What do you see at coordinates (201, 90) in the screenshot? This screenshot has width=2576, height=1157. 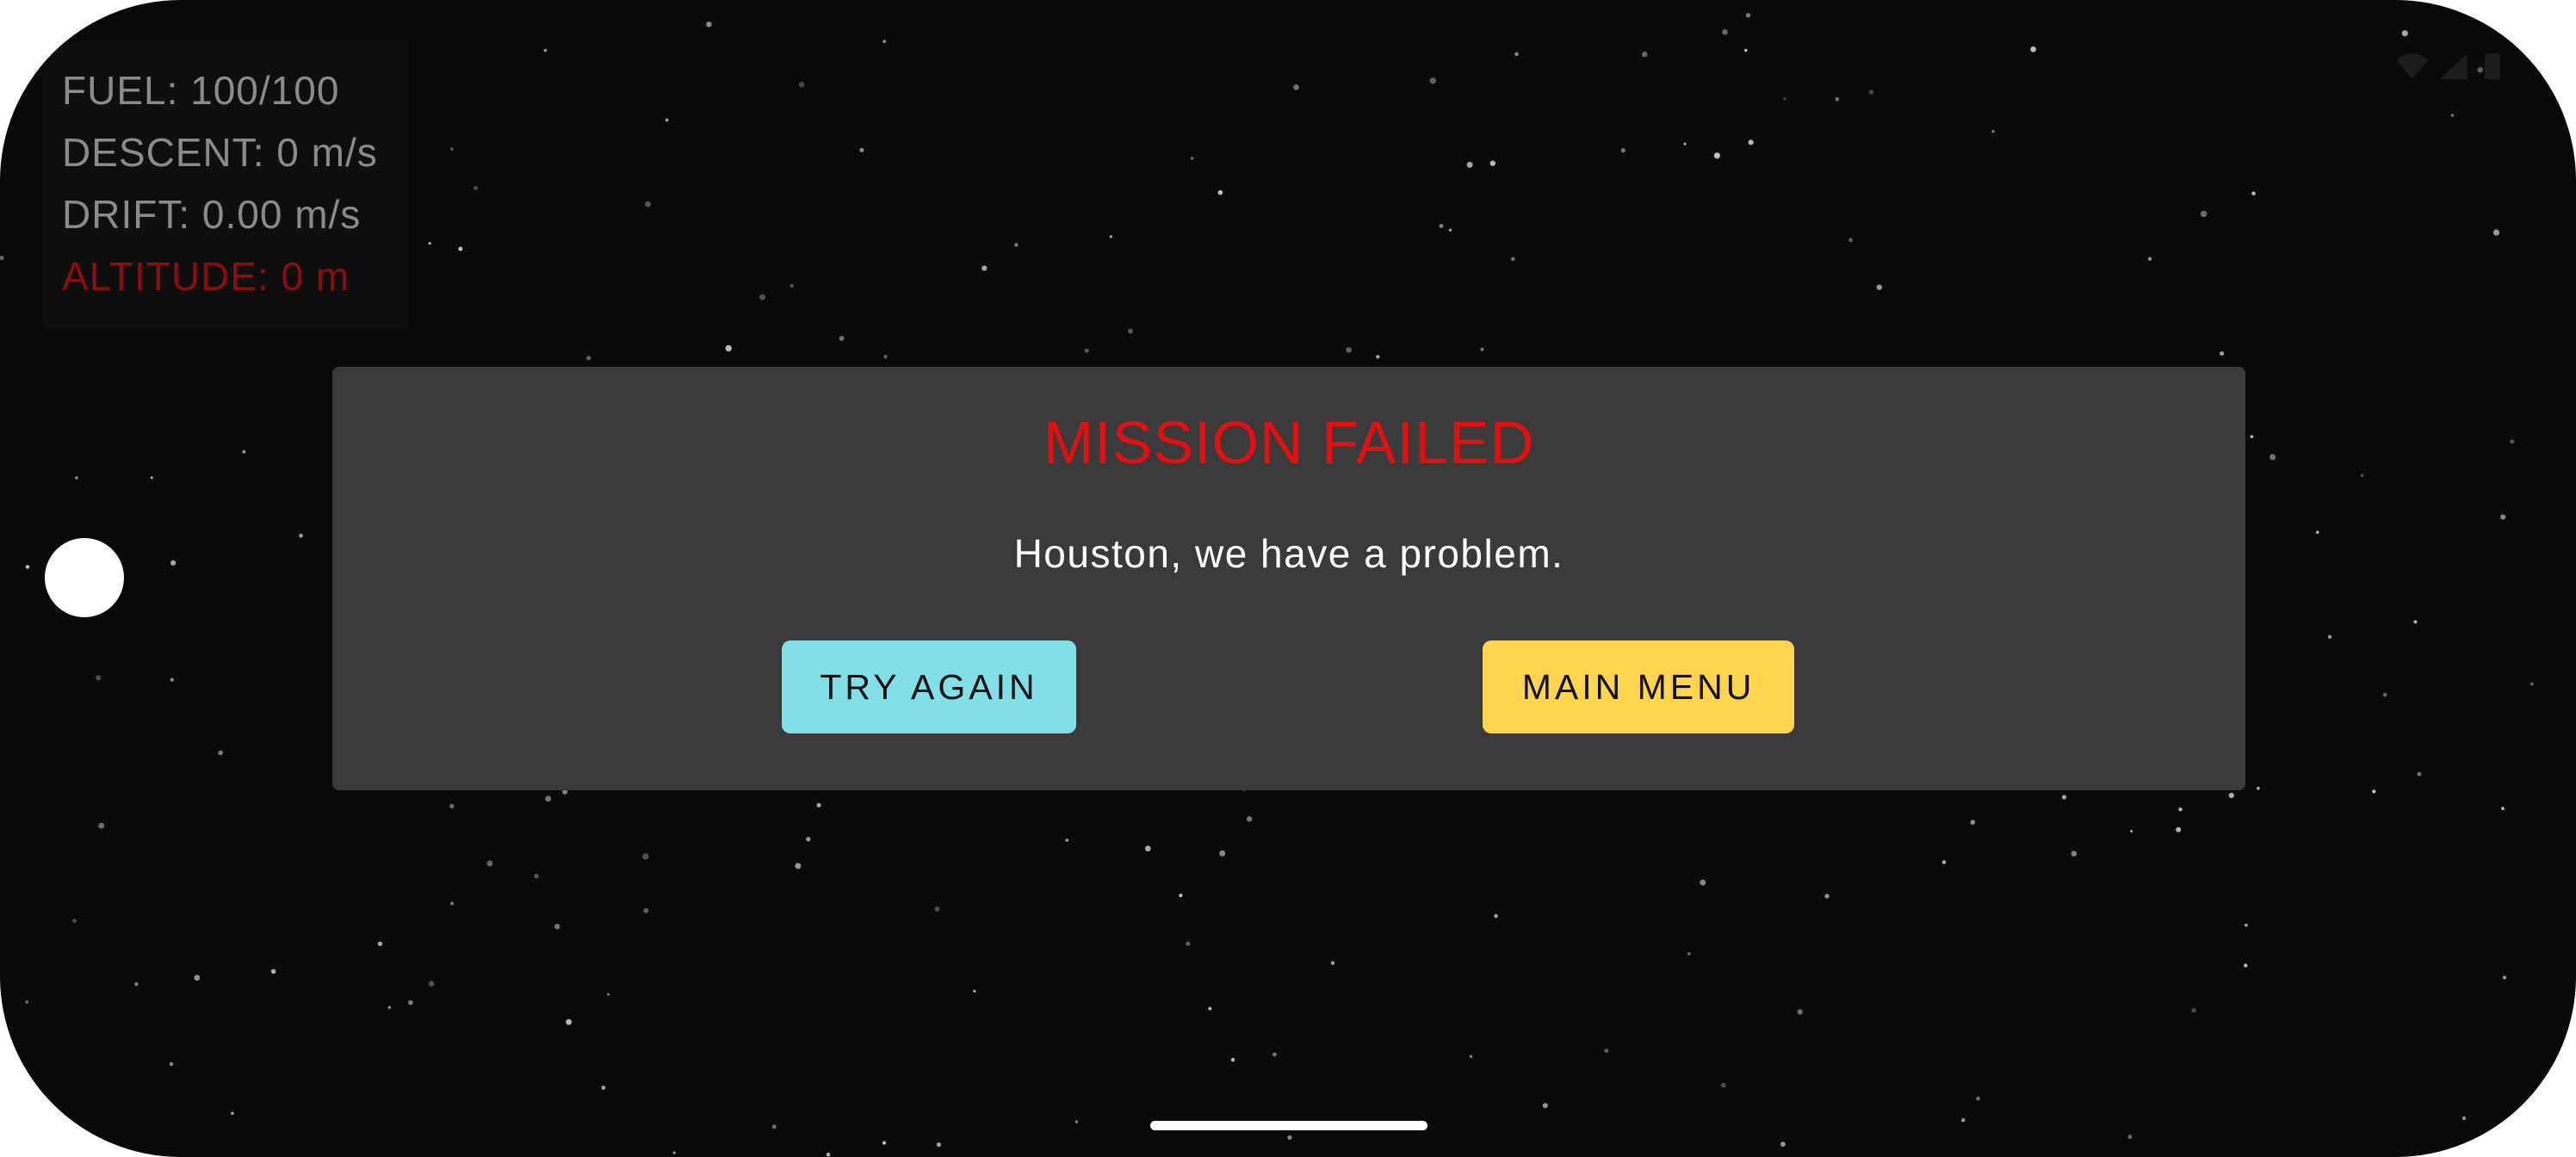 I see `fuel-readout: FUEL: 100/100` at bounding box center [201, 90].